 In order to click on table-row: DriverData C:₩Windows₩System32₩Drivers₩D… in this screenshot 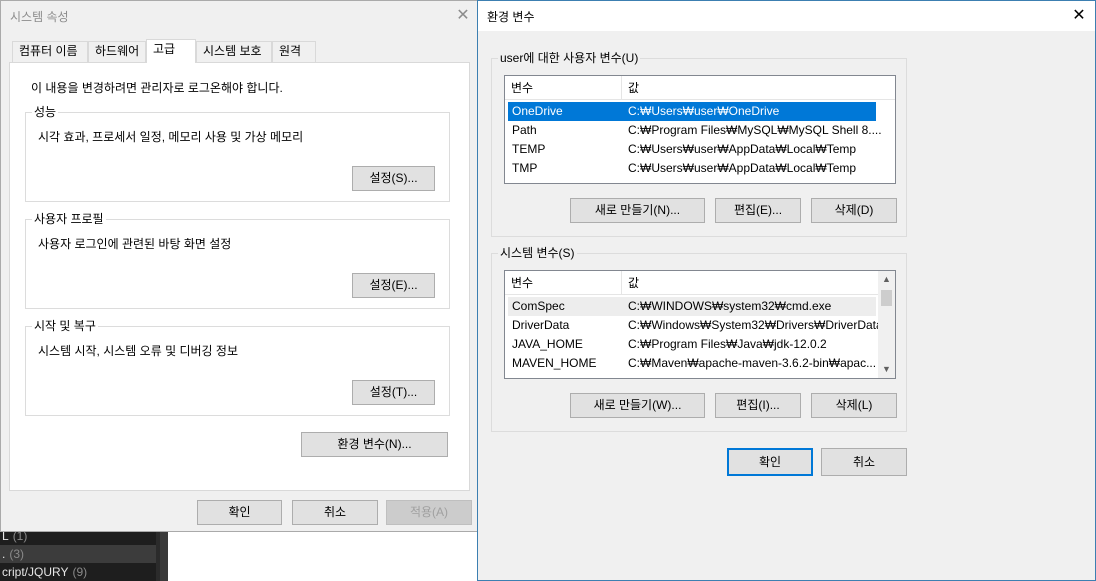, I will do `click(695, 325)`.